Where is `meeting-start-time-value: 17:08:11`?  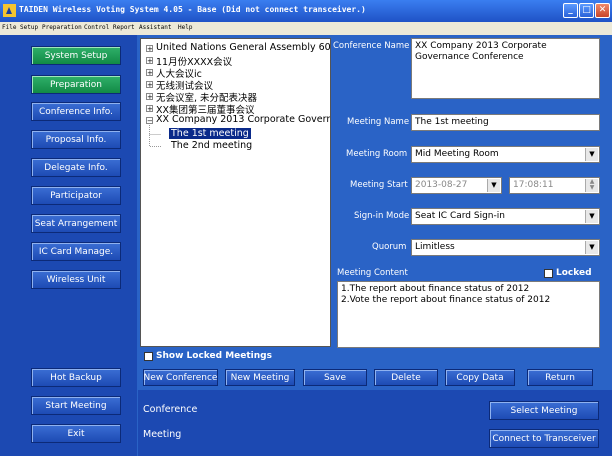
meeting-start-time-value: 17:08:11 is located at coordinates (533, 185).